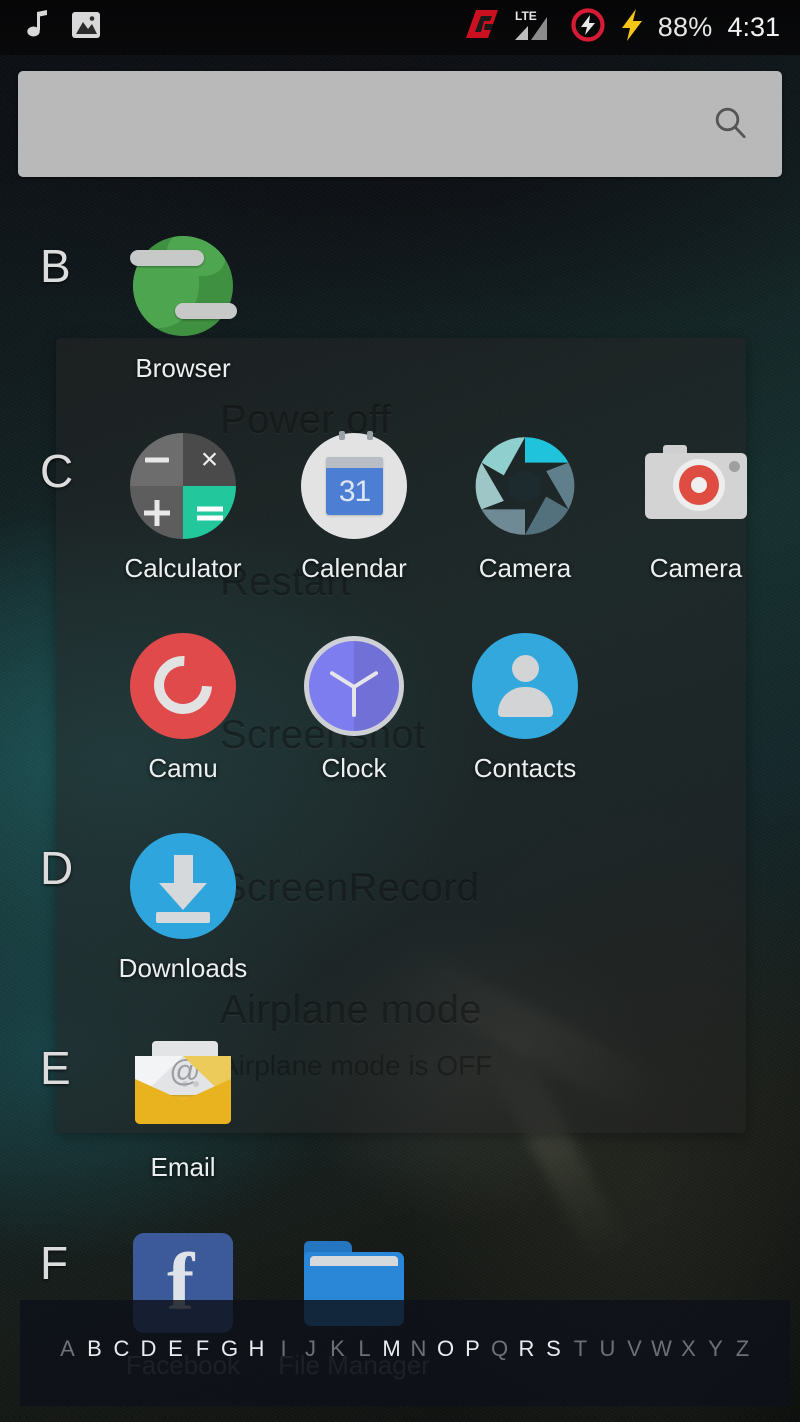 The height and width of the screenshot is (1422, 800). Describe the element at coordinates (696, 486) in the screenshot. I see `camera-body-icon` at that location.